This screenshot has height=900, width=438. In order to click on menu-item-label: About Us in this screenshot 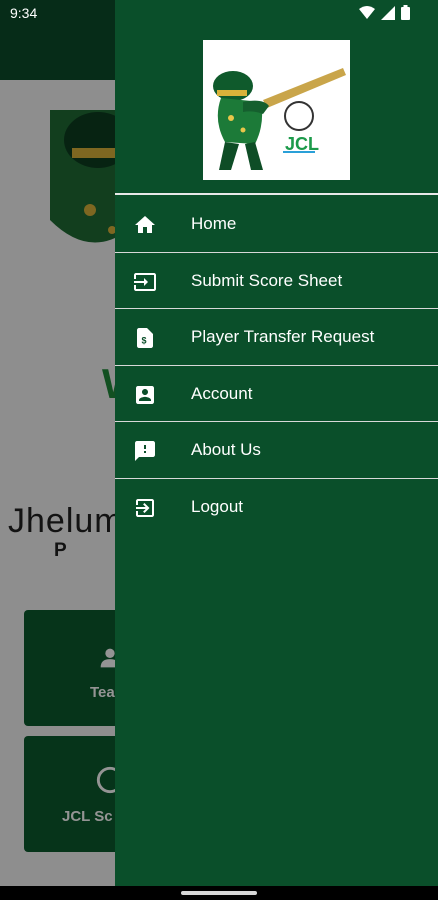, I will do `click(226, 449)`.